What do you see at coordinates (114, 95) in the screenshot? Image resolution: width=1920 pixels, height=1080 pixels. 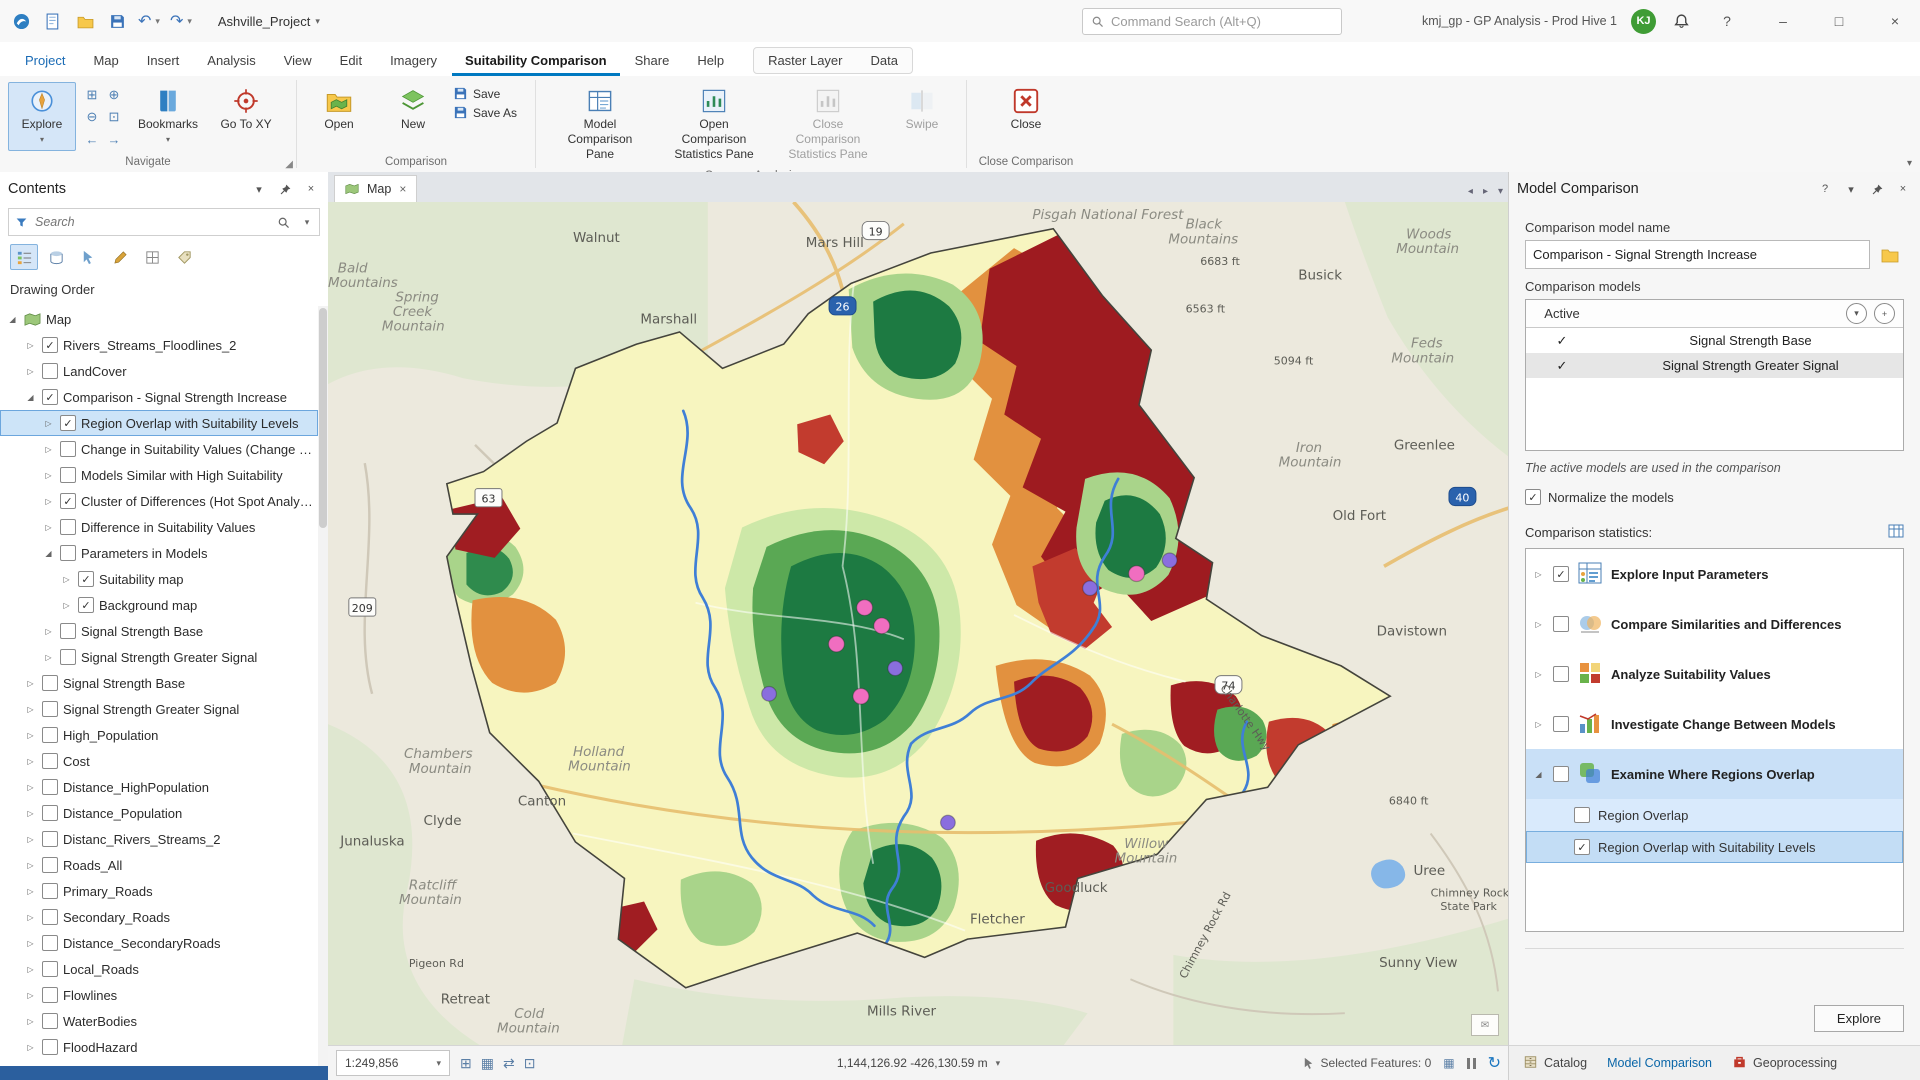 I see `fixed-zoom-in-button: ⊕` at bounding box center [114, 95].